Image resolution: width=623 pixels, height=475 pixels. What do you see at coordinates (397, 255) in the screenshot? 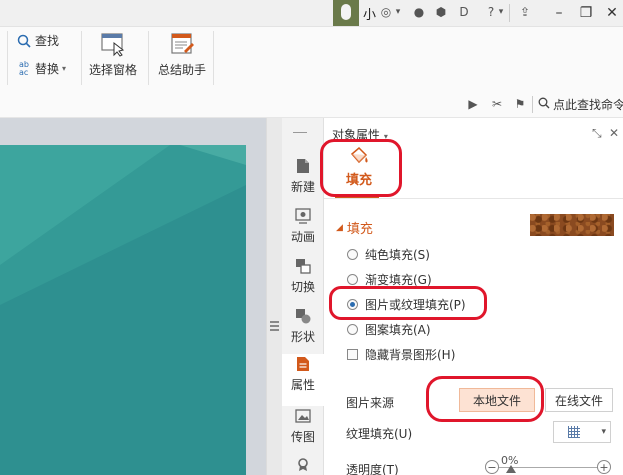
I see `option-label: 纯色填充(S)` at bounding box center [397, 255].